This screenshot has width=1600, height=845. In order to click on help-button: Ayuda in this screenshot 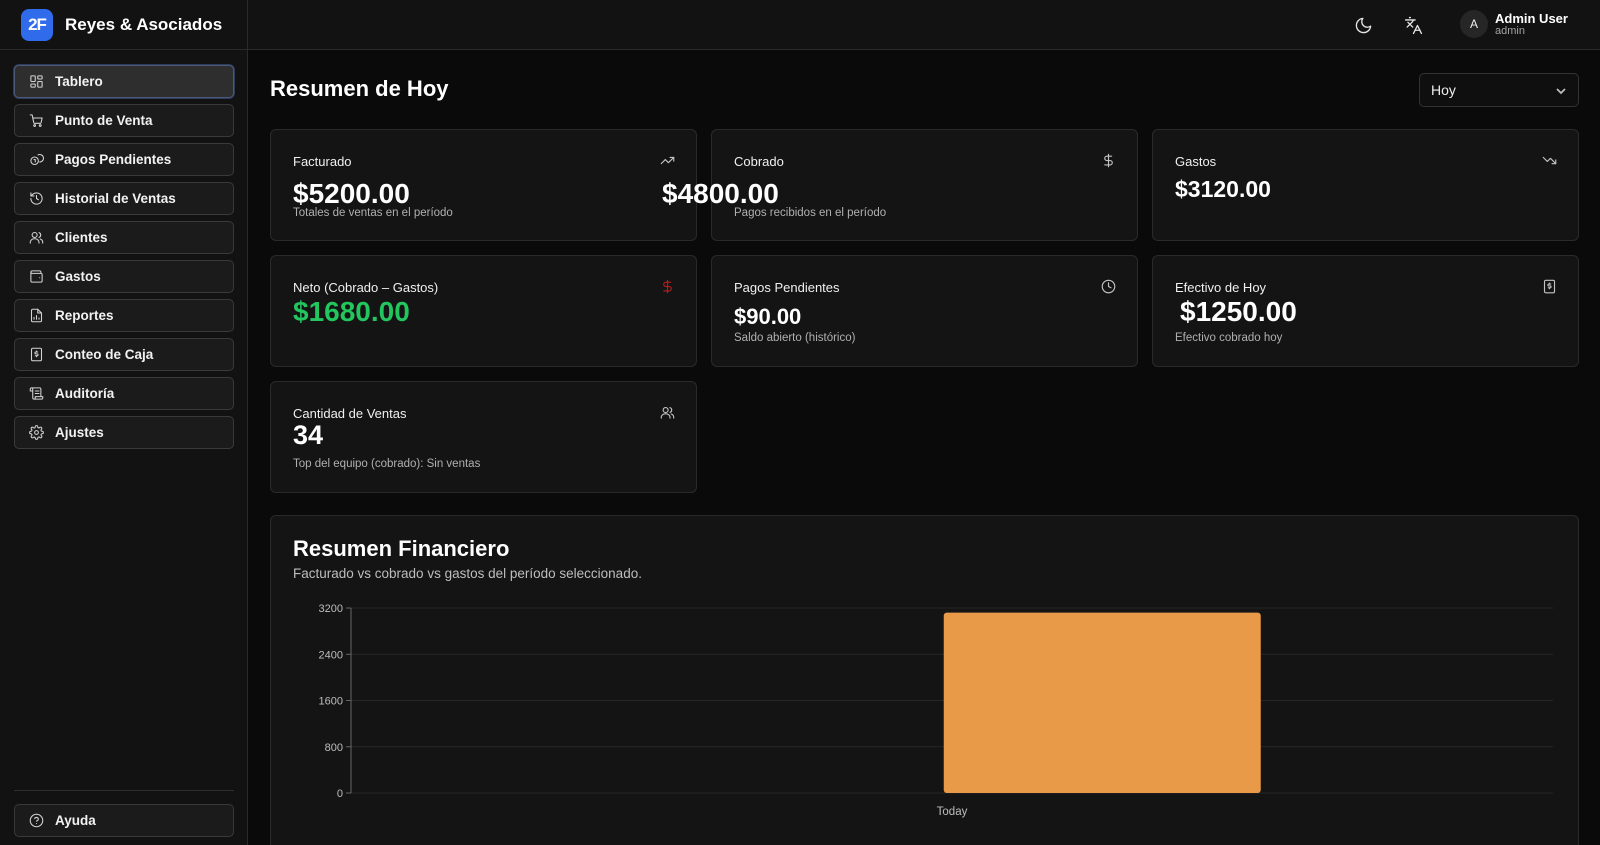, I will do `click(124, 820)`.